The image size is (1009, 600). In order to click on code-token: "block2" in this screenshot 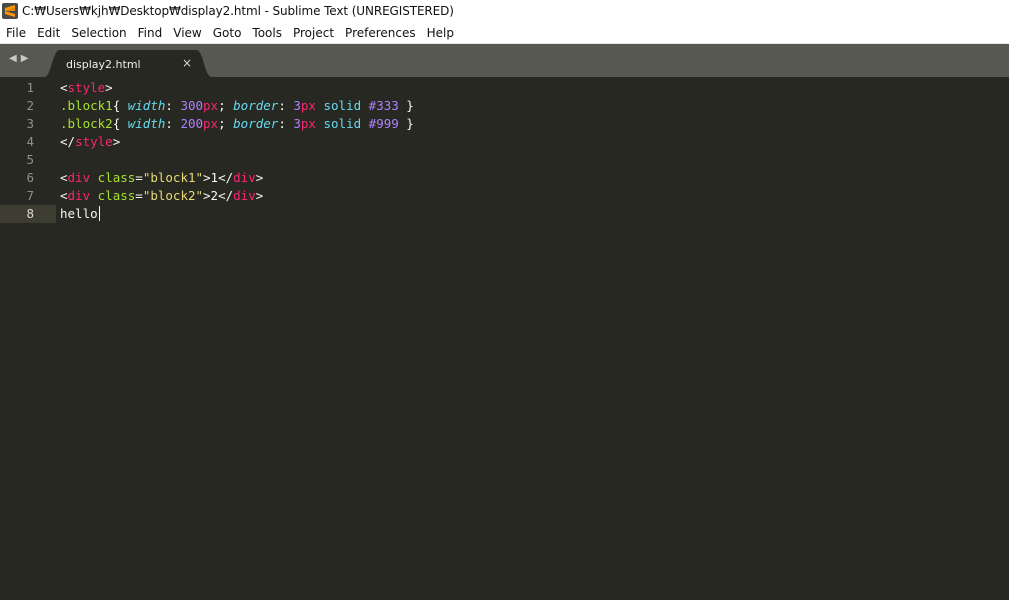, I will do `click(173, 195)`.